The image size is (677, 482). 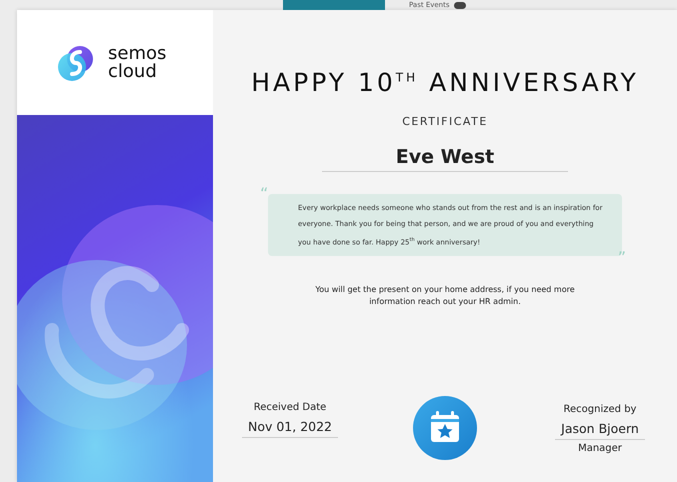 I want to click on recognizer-role: Manager, so click(x=600, y=448).